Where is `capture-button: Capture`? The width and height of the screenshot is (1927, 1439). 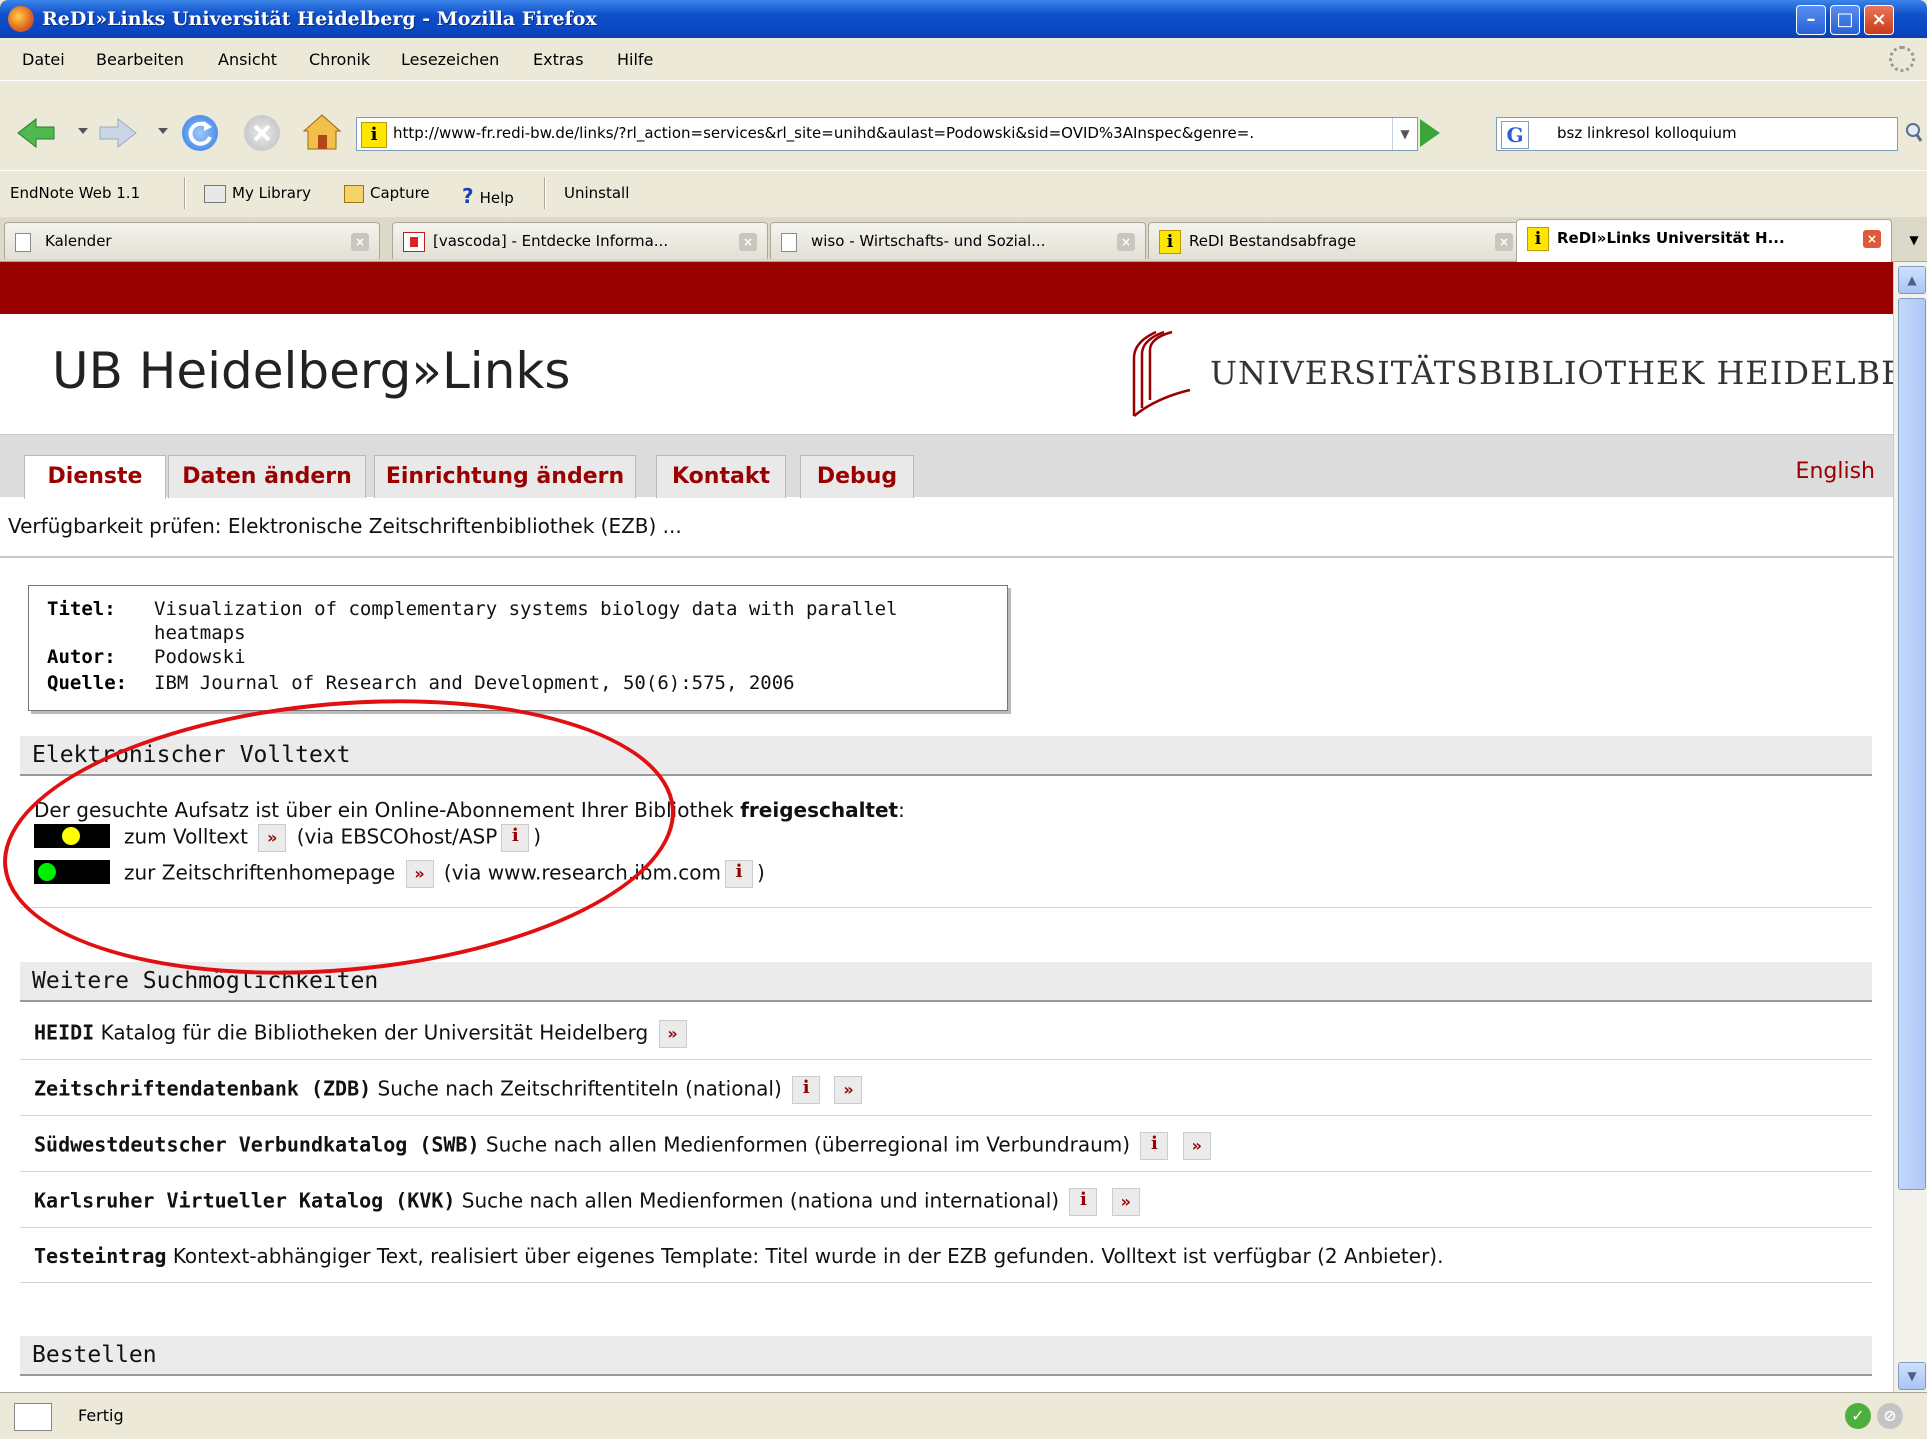 capture-button: Capture is located at coordinates (387, 193).